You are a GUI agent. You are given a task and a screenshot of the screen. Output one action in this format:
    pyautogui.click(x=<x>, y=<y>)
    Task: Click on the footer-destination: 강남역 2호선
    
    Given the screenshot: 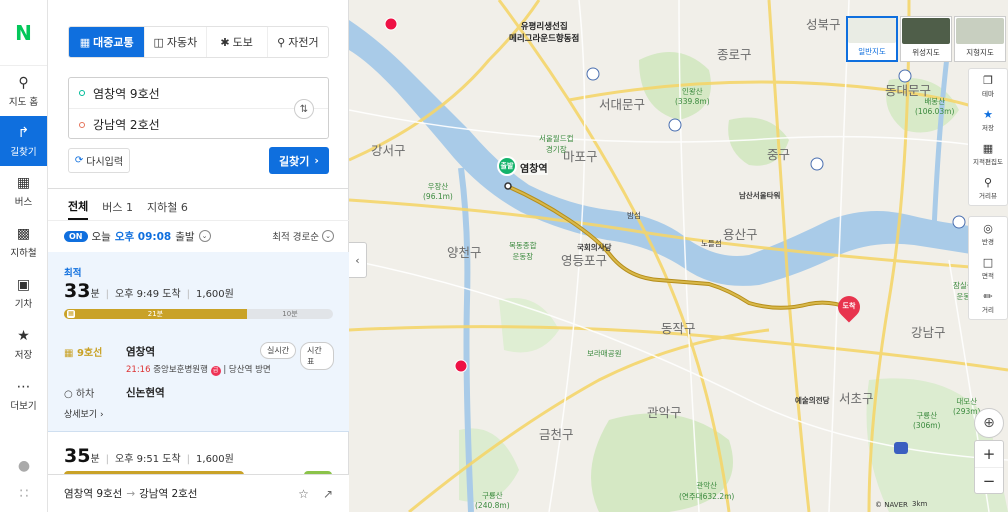 What is the action you would take?
    pyautogui.click(x=168, y=494)
    